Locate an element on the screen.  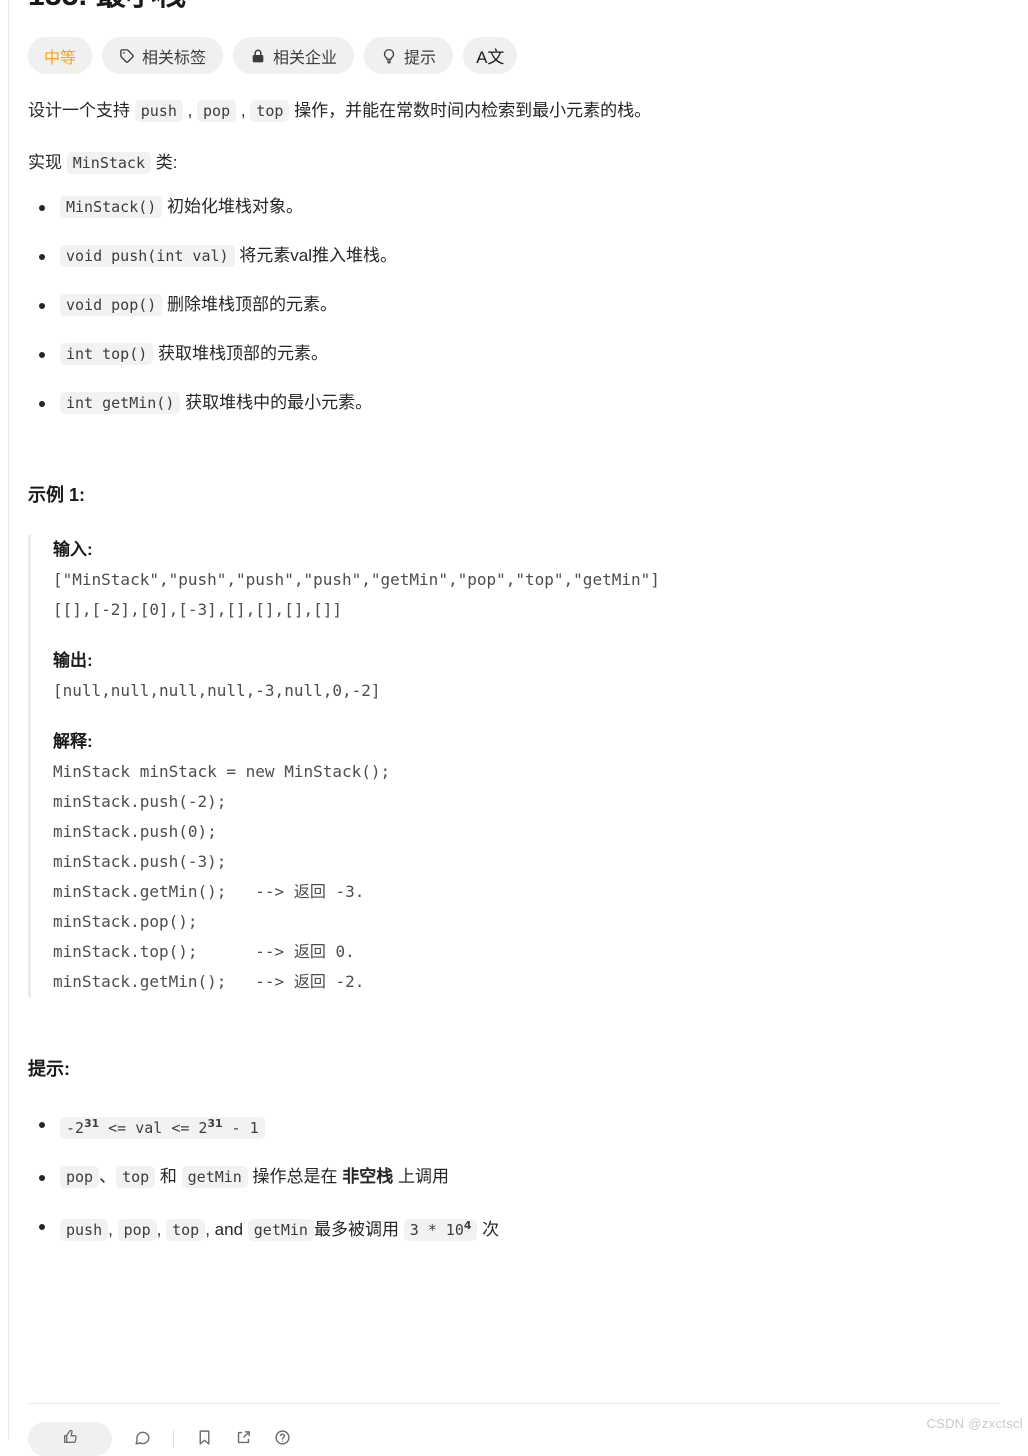
lock-icon is located at coordinates (258, 56).